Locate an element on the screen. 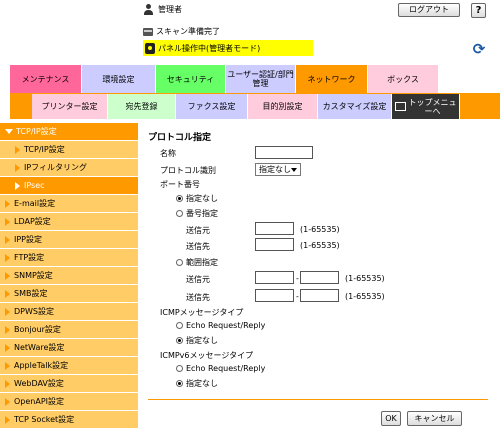 The image size is (500, 434). tab-top-menu: トップメニューへ is located at coordinates (426, 106).